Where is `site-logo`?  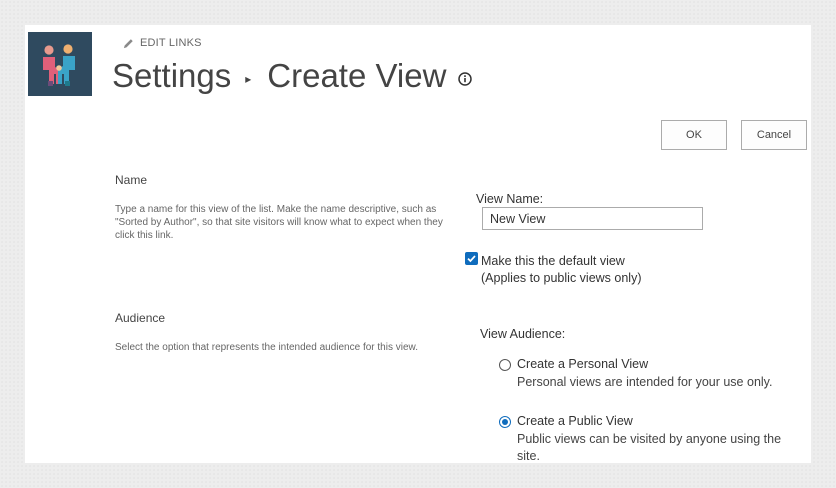
site-logo is located at coordinates (60, 64).